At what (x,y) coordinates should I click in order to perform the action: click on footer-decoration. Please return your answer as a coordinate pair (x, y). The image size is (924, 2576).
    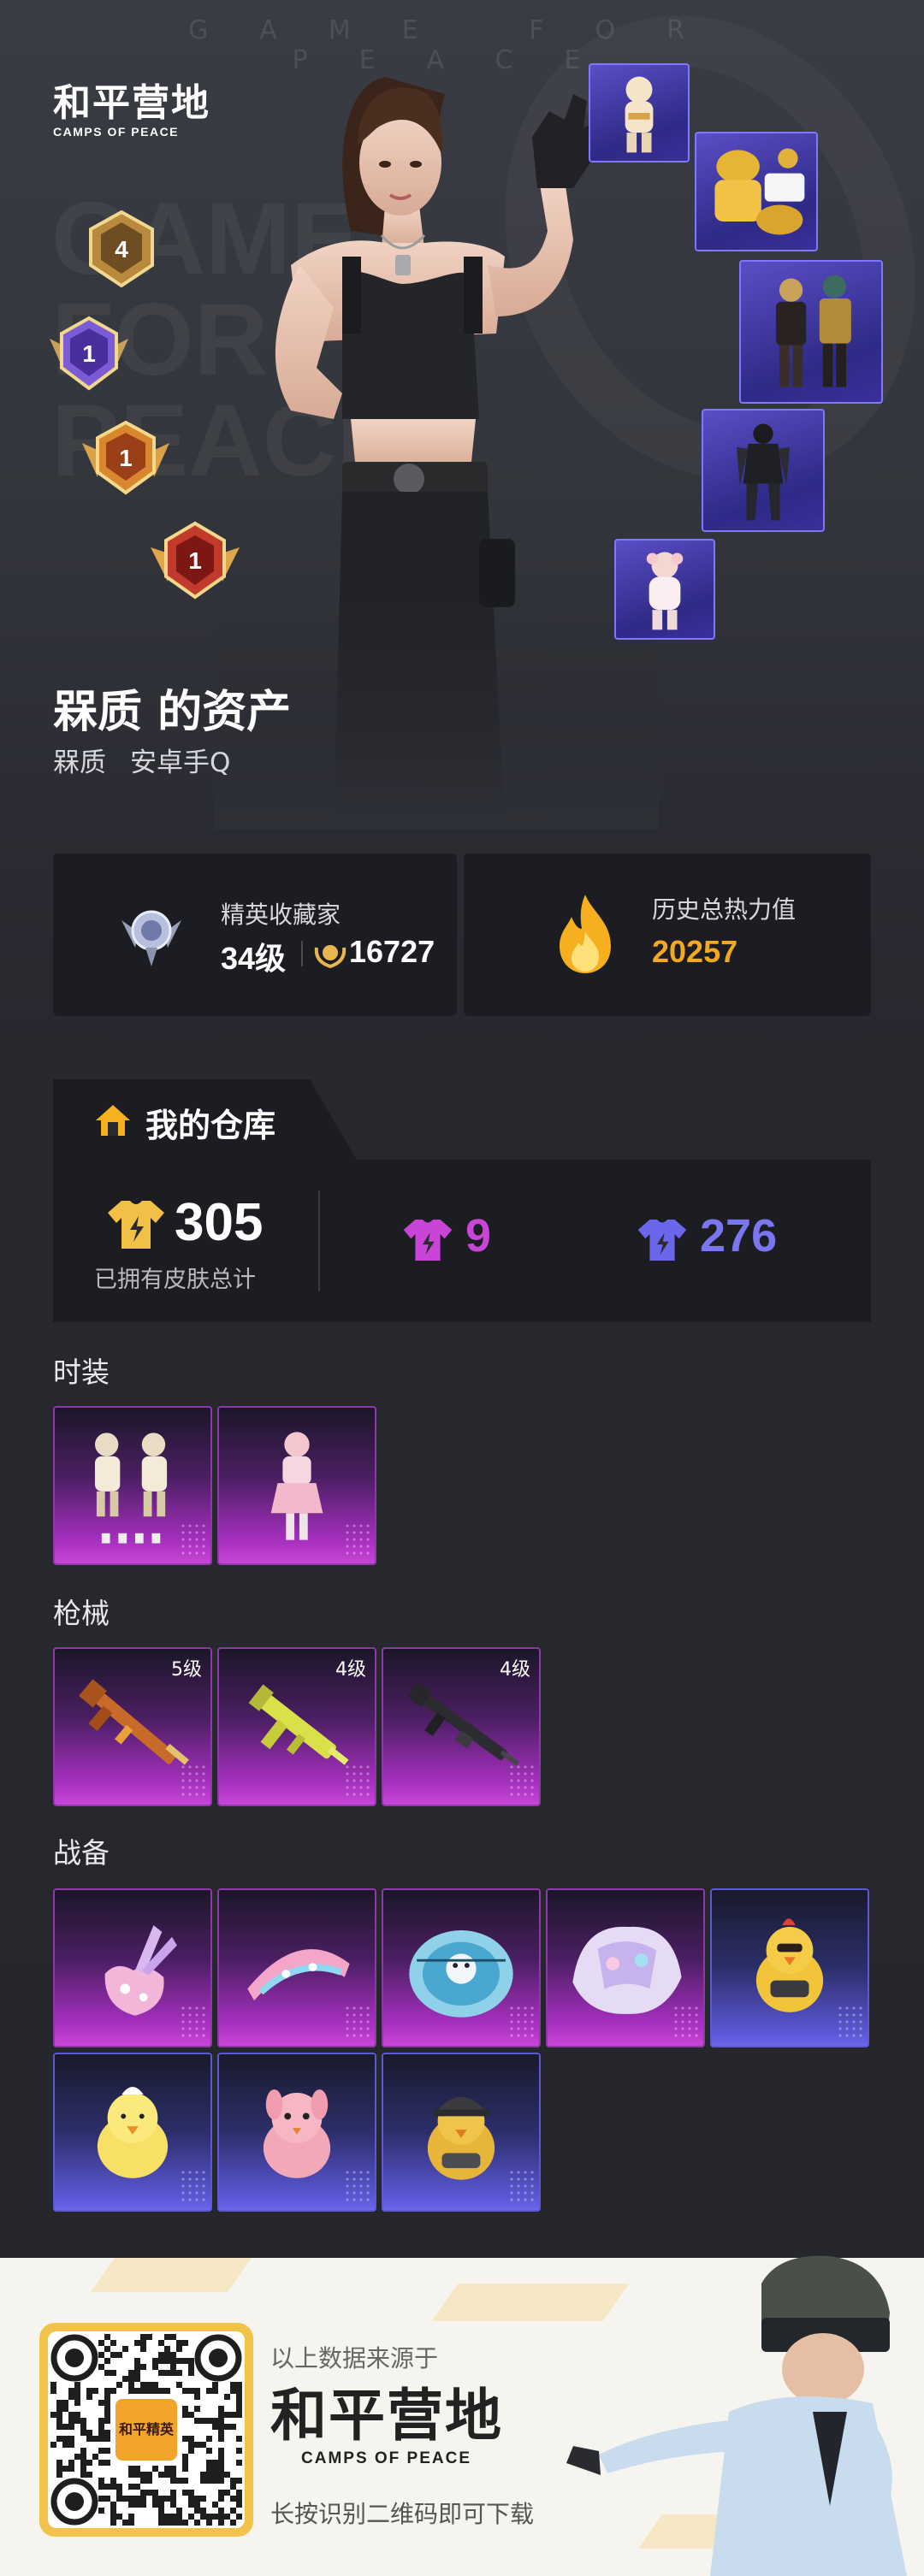
    Looking at the image, I should click on (171, 2275).